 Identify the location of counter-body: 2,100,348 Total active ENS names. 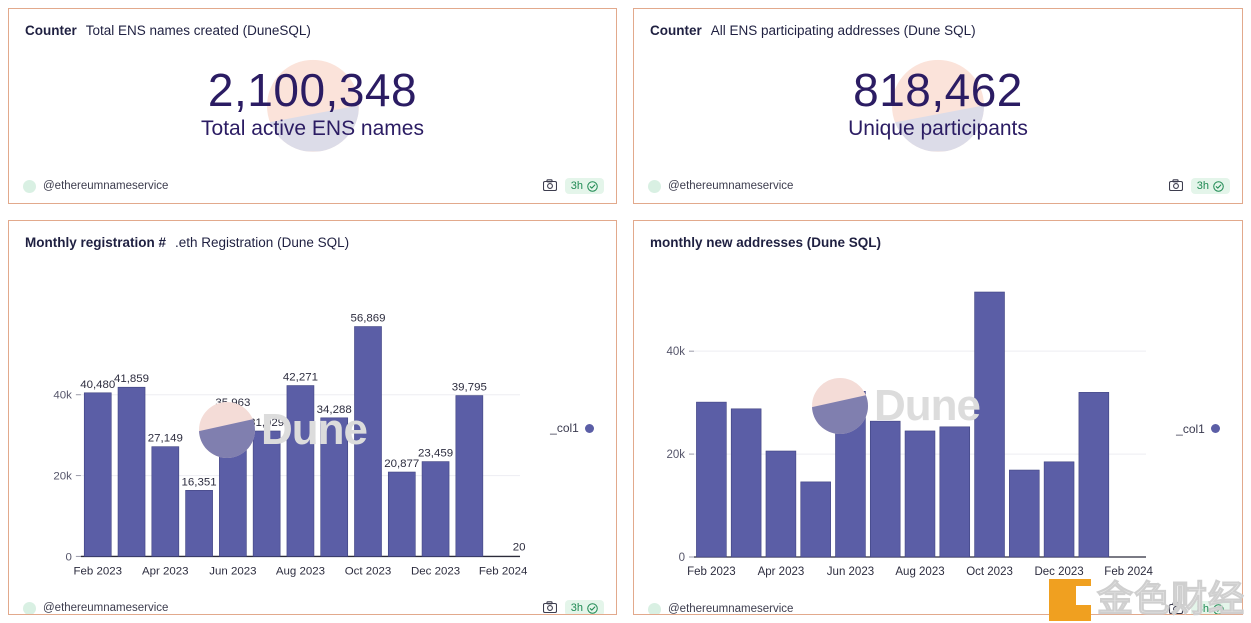
(312, 103).